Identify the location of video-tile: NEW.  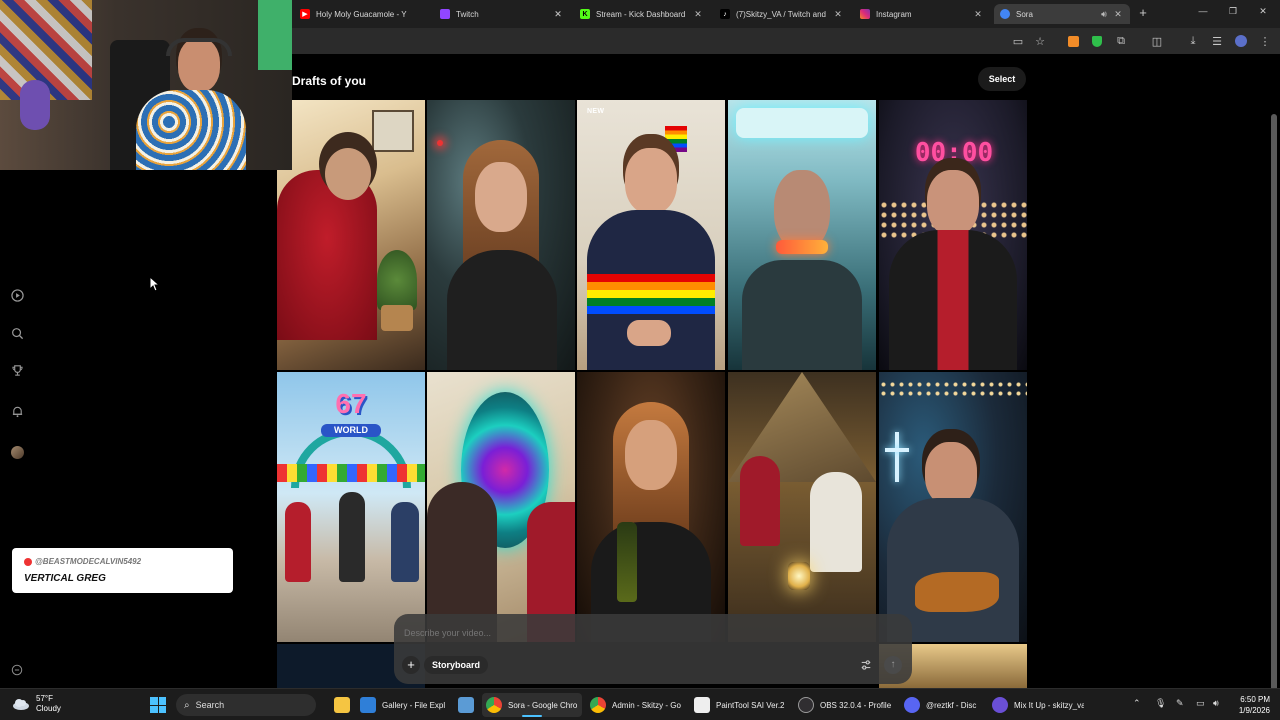
(651, 235).